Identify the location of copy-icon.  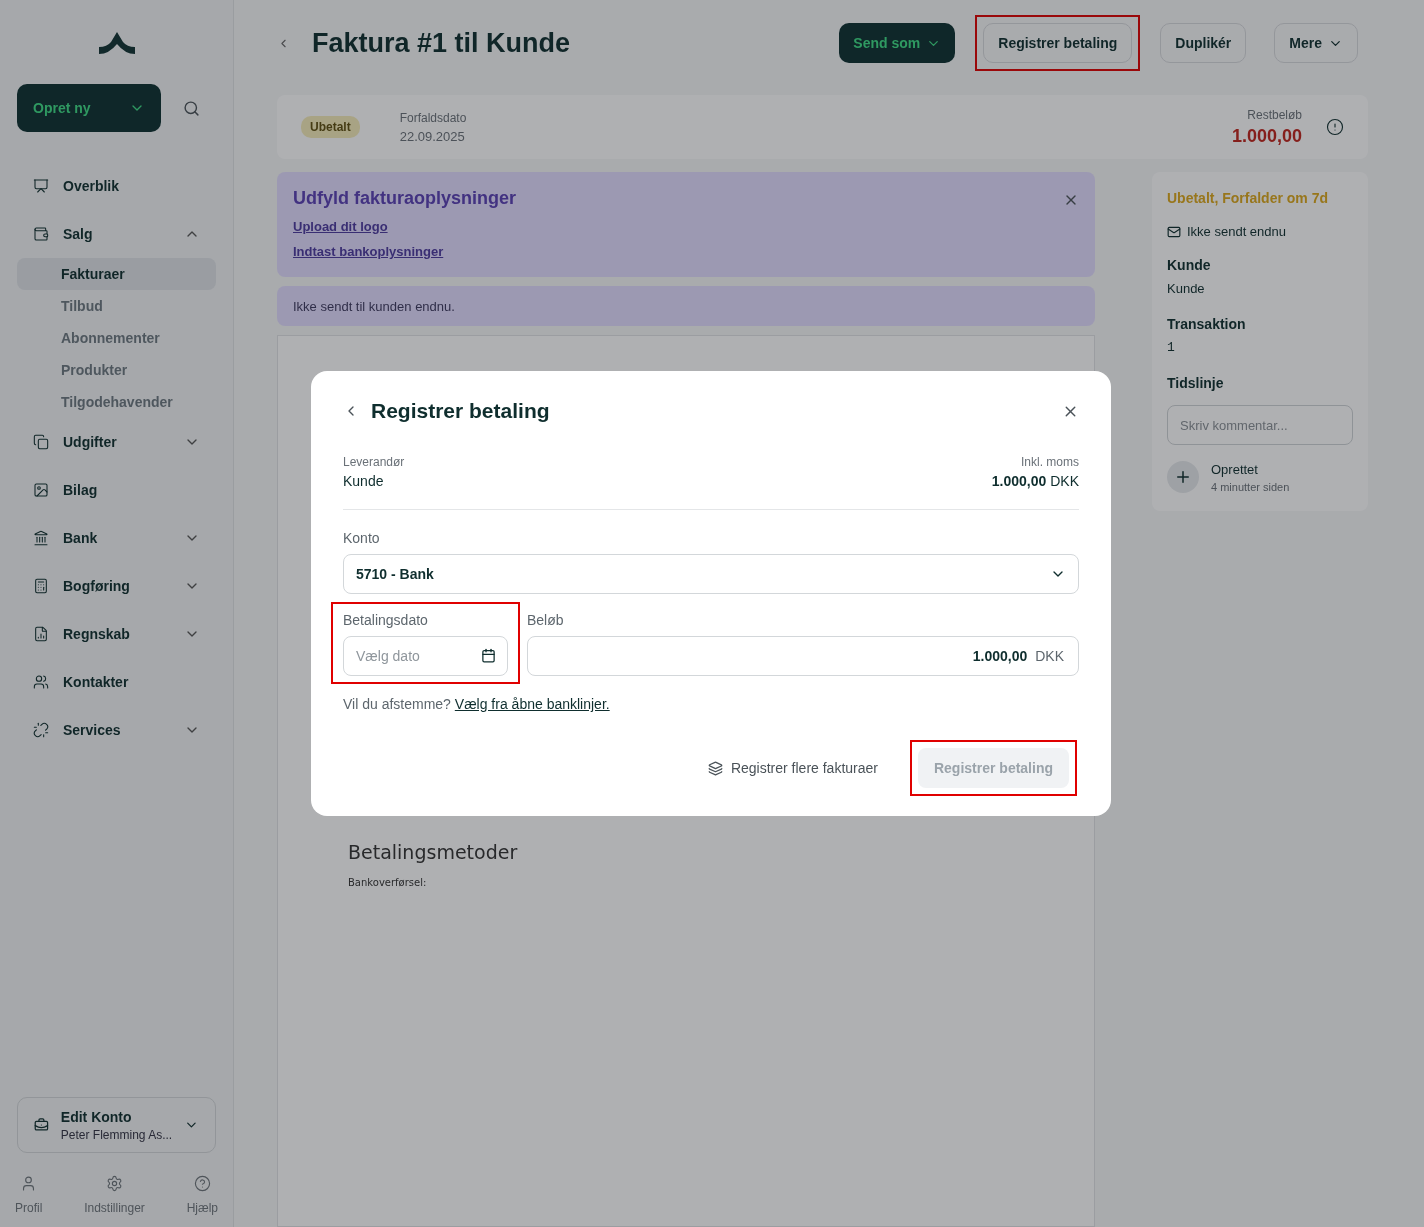
(41, 442).